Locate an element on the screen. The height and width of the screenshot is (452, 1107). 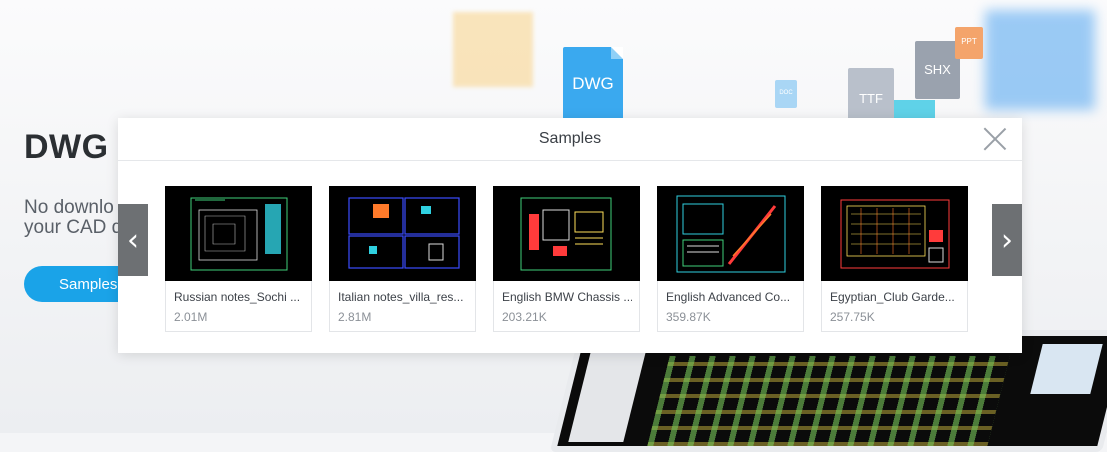
sample-card: English BMW Chassis ... 203.21K is located at coordinates (566, 259).